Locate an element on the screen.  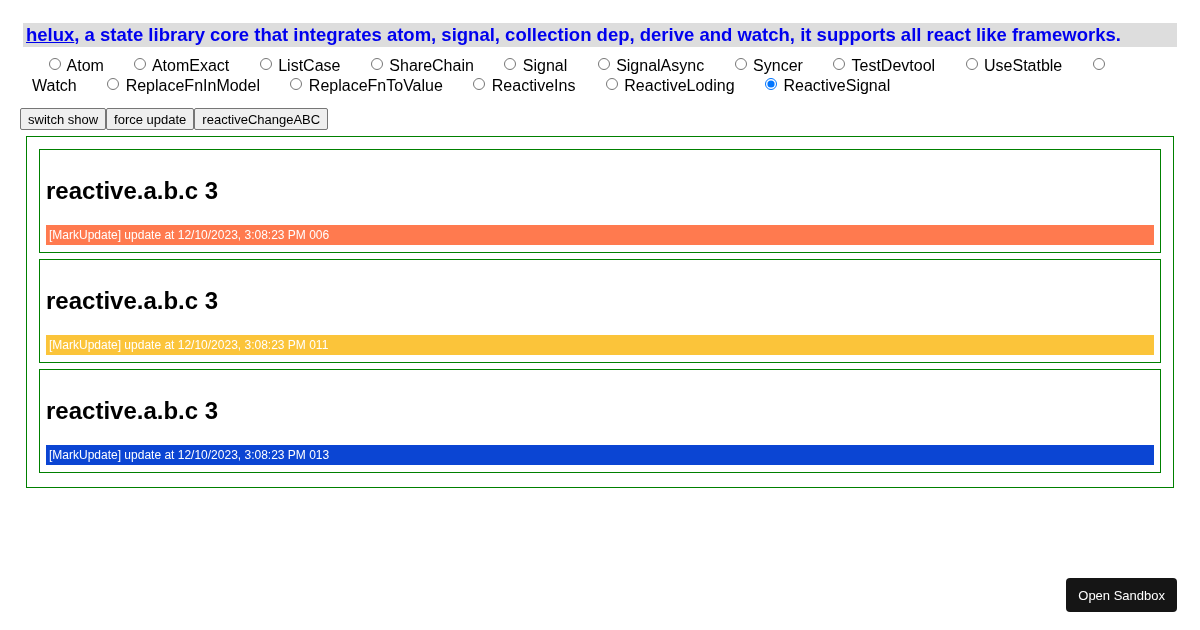
option-label: SignalAsync is located at coordinates (660, 65).